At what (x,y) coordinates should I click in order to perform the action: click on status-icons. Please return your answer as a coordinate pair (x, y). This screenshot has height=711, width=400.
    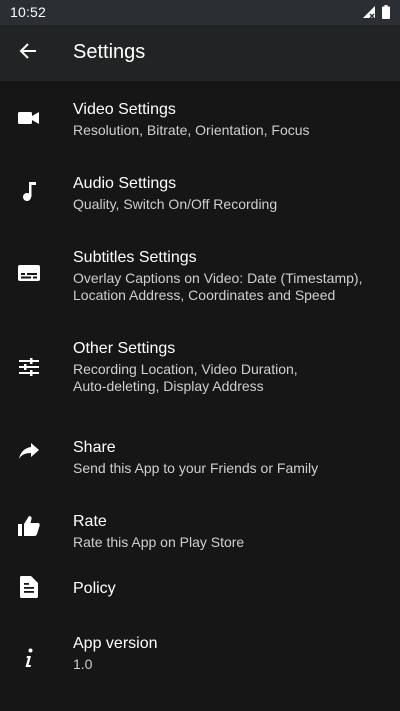
    Looking at the image, I should click on (376, 14).